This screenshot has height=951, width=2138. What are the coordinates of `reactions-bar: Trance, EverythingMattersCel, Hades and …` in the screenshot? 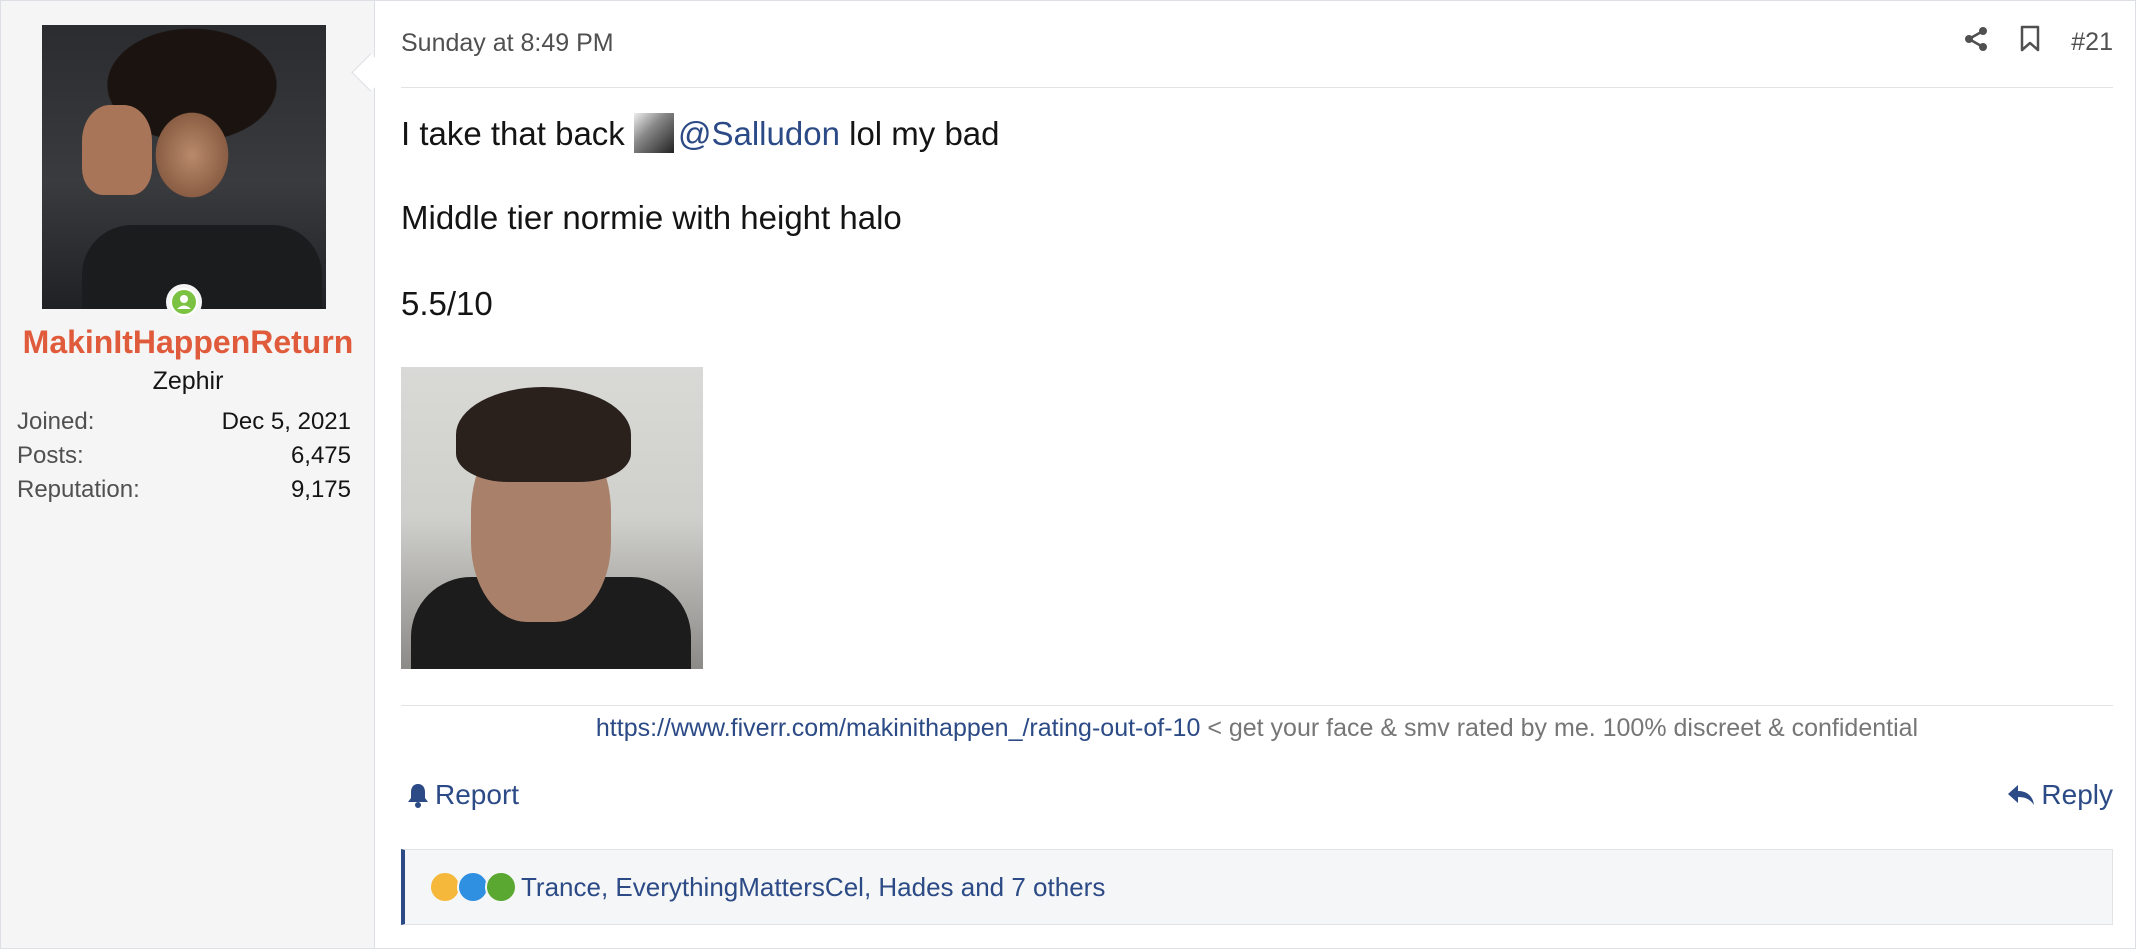 It's located at (1257, 887).